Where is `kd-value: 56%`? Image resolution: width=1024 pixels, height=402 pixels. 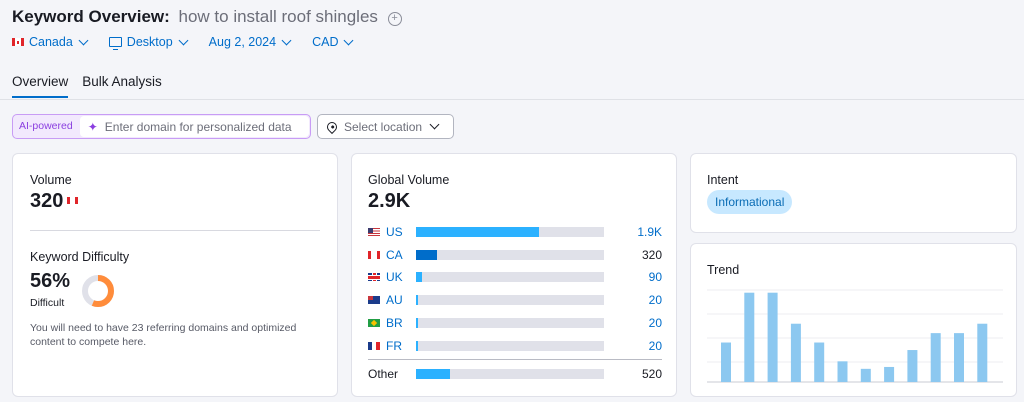 kd-value: 56% is located at coordinates (50, 281).